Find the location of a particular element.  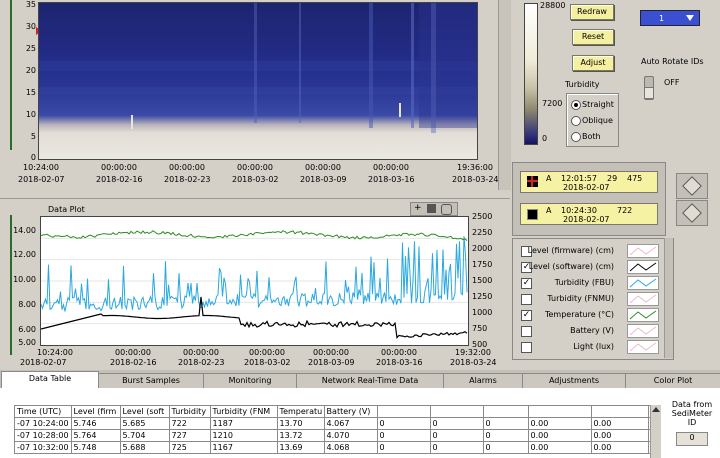

table-cell: -07 10:28:00 is located at coordinates (43, 435).